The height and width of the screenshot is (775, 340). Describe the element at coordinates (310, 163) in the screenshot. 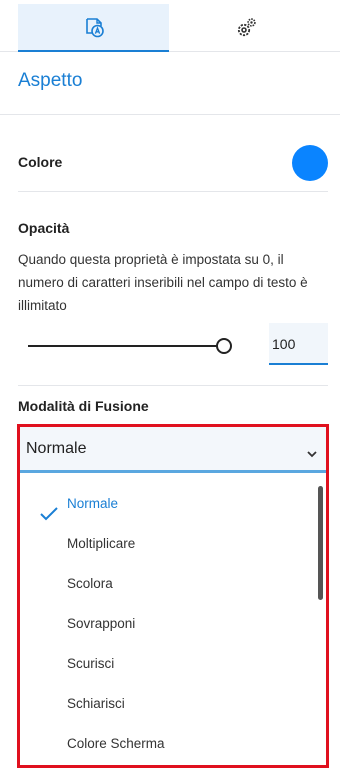

I see `color-swatch` at that location.